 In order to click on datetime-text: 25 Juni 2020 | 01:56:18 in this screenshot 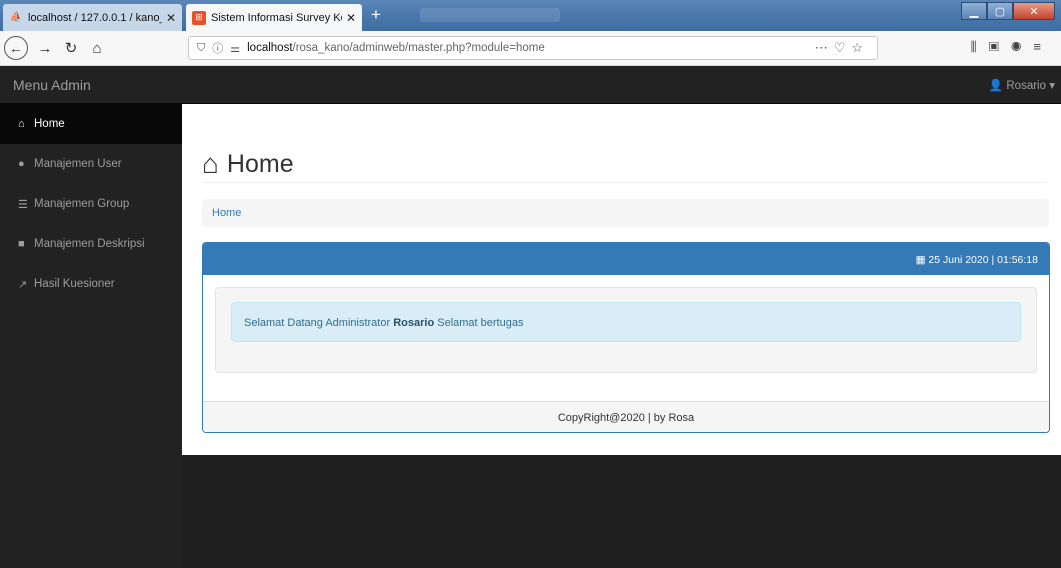, I will do `click(983, 260)`.